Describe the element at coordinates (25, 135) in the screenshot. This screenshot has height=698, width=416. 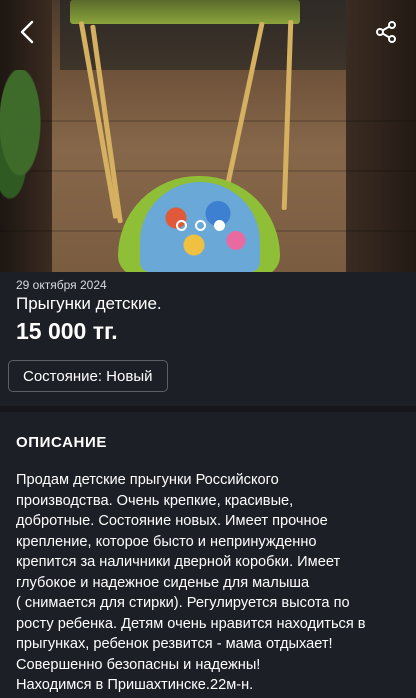
I see `photo-plant` at that location.